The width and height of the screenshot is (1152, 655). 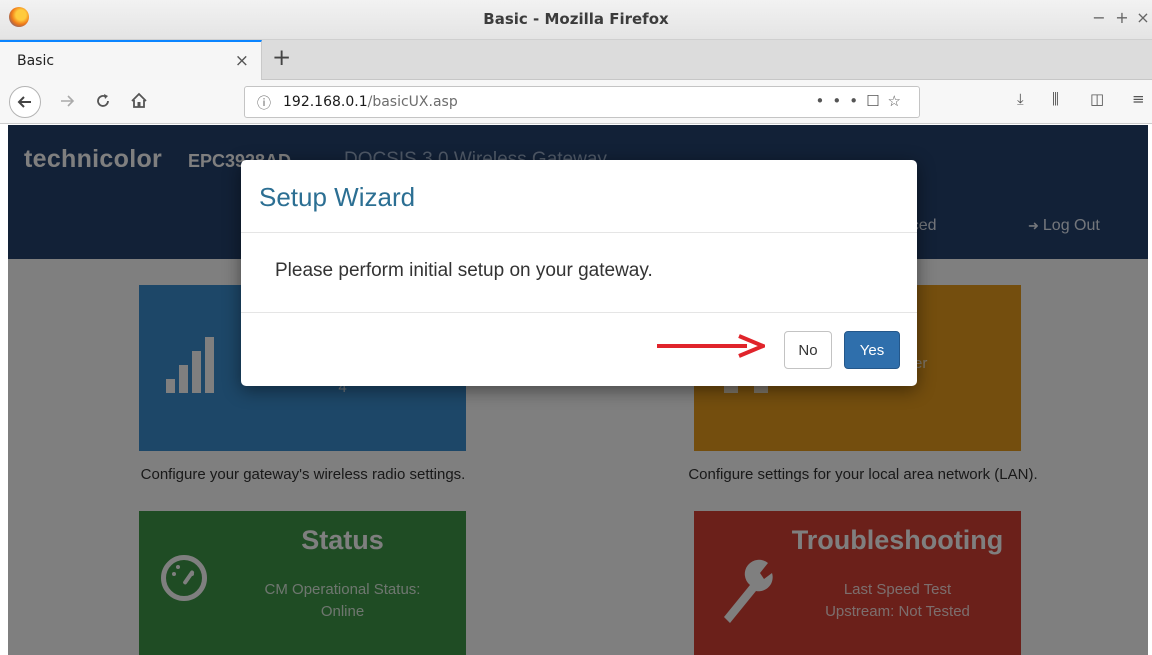 I want to click on dialog-header-divider, so click(x=579, y=232).